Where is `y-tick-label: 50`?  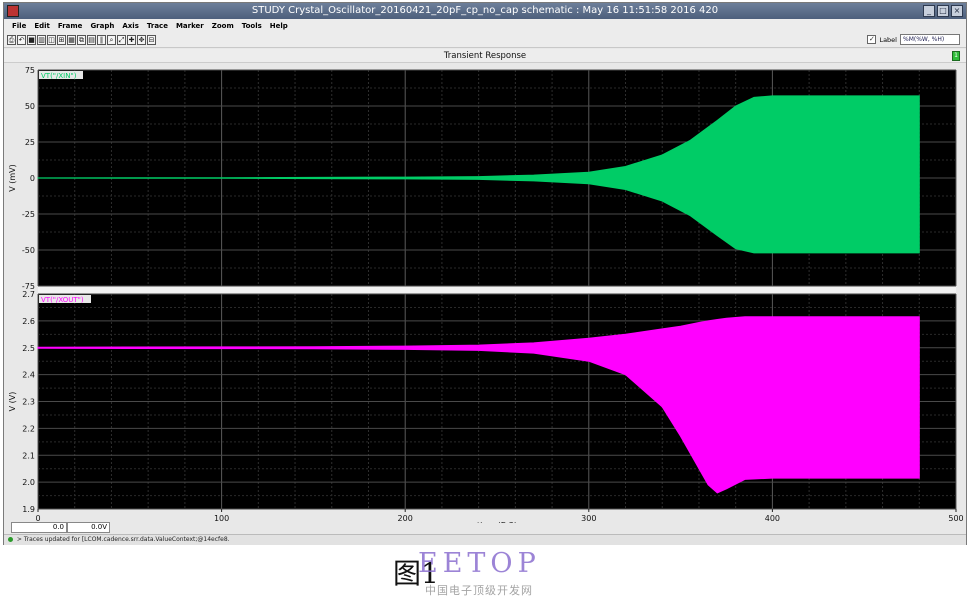
y-tick-label: 50 is located at coordinates (30, 106).